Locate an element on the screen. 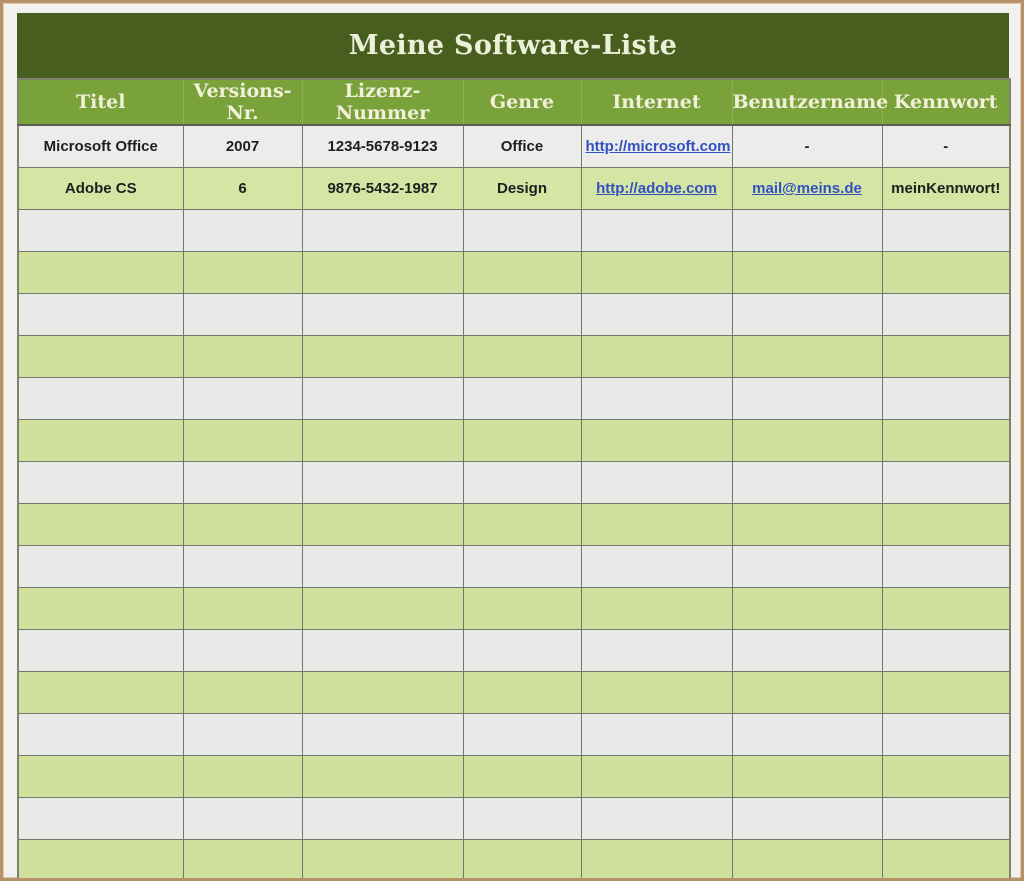 The image size is (1024, 881). column-header-versions-nr: Versions-Nr. is located at coordinates (242, 102).